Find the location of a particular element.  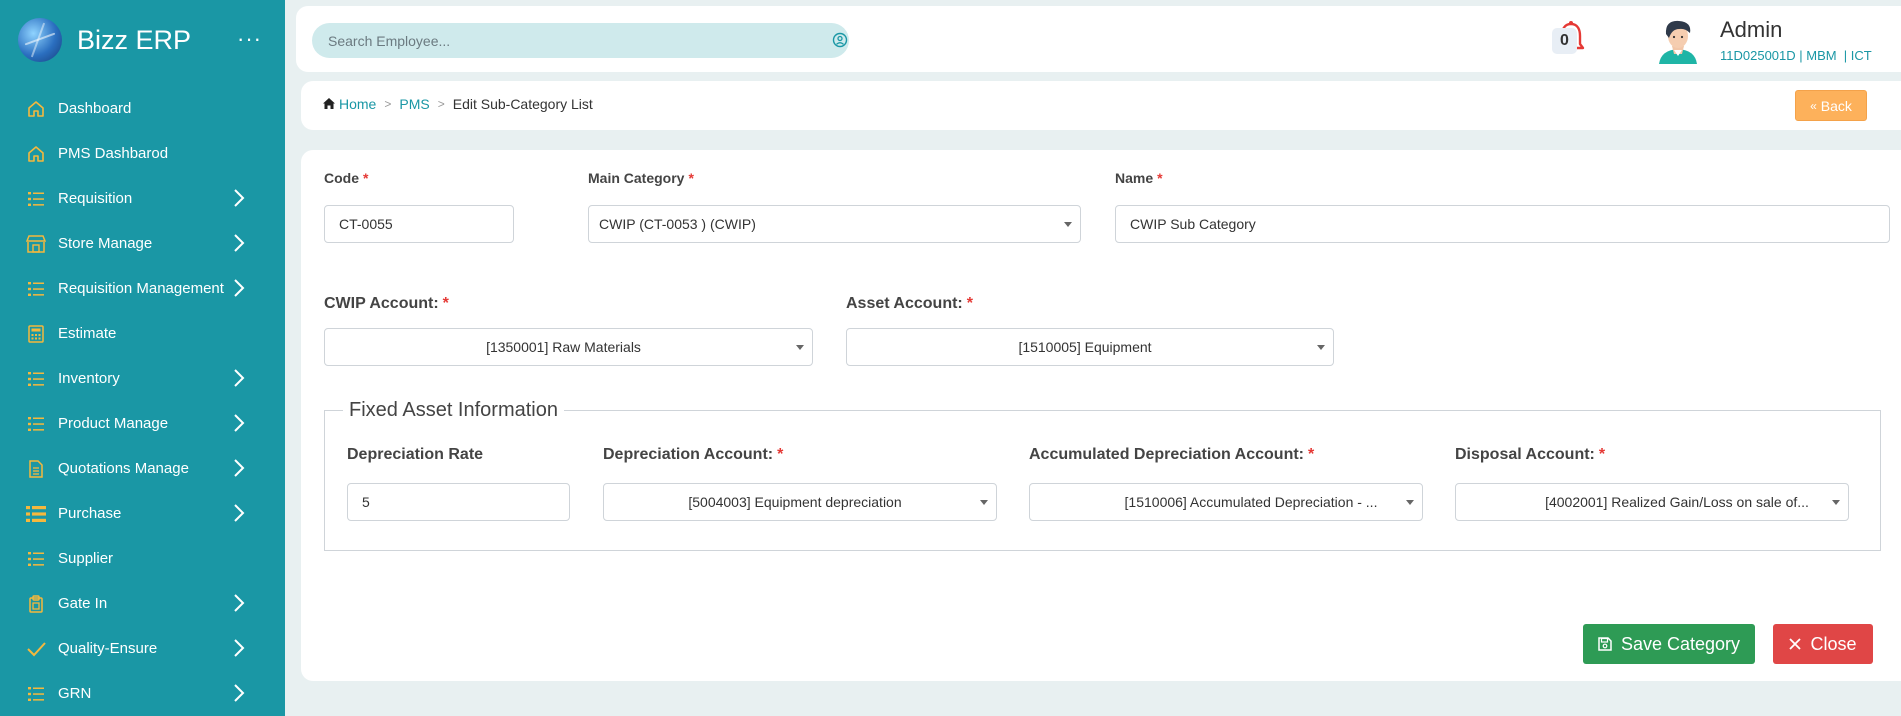

close-label: Close is located at coordinates (1833, 643).